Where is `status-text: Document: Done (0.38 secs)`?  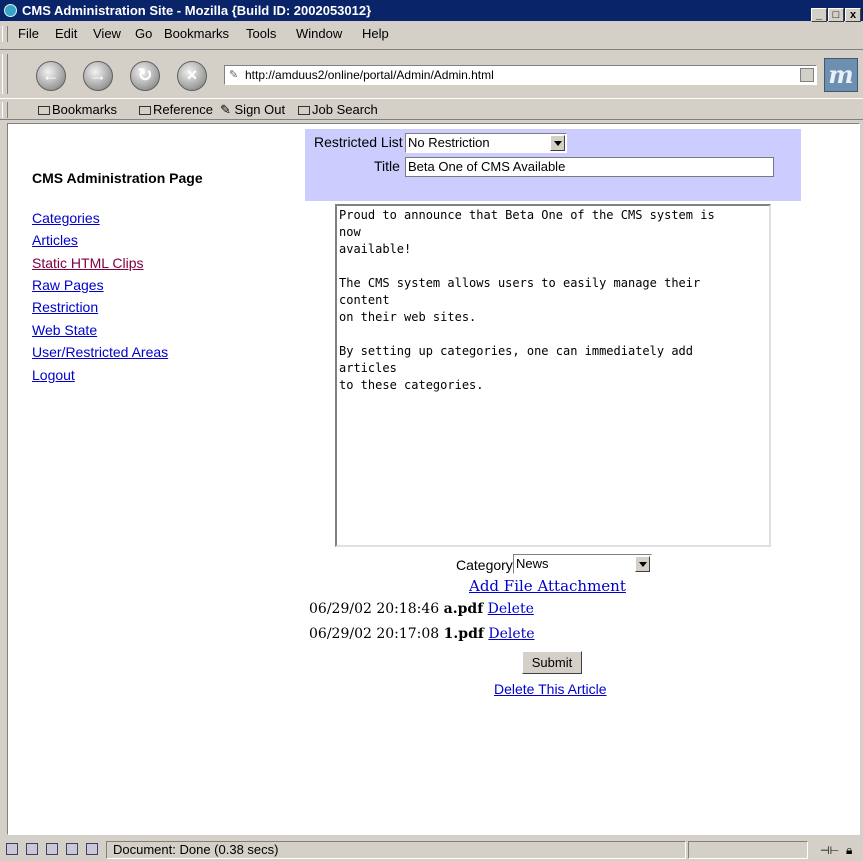 status-text: Document: Done (0.38 secs) is located at coordinates (396, 850).